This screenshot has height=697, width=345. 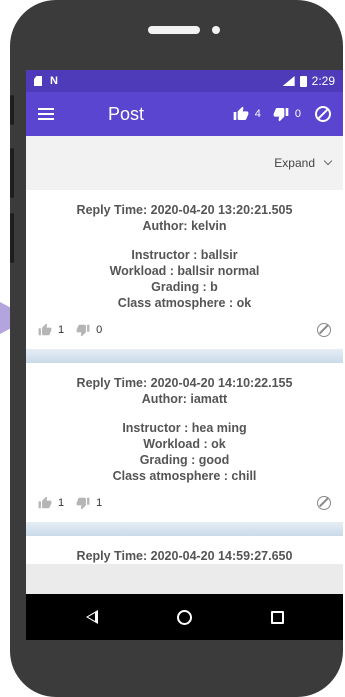 What do you see at coordinates (184, 556) in the screenshot?
I see `reply-time: Reply Time: 2020-04-20 14:59:27.650` at bounding box center [184, 556].